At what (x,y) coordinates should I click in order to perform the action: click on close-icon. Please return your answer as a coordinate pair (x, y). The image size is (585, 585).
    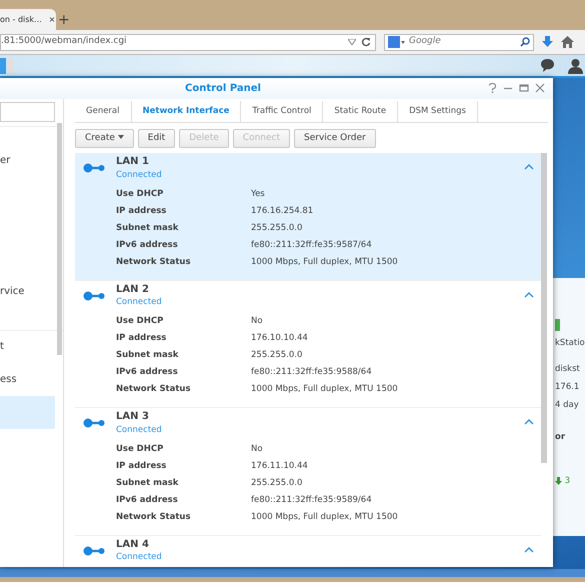
    Looking at the image, I should click on (540, 88).